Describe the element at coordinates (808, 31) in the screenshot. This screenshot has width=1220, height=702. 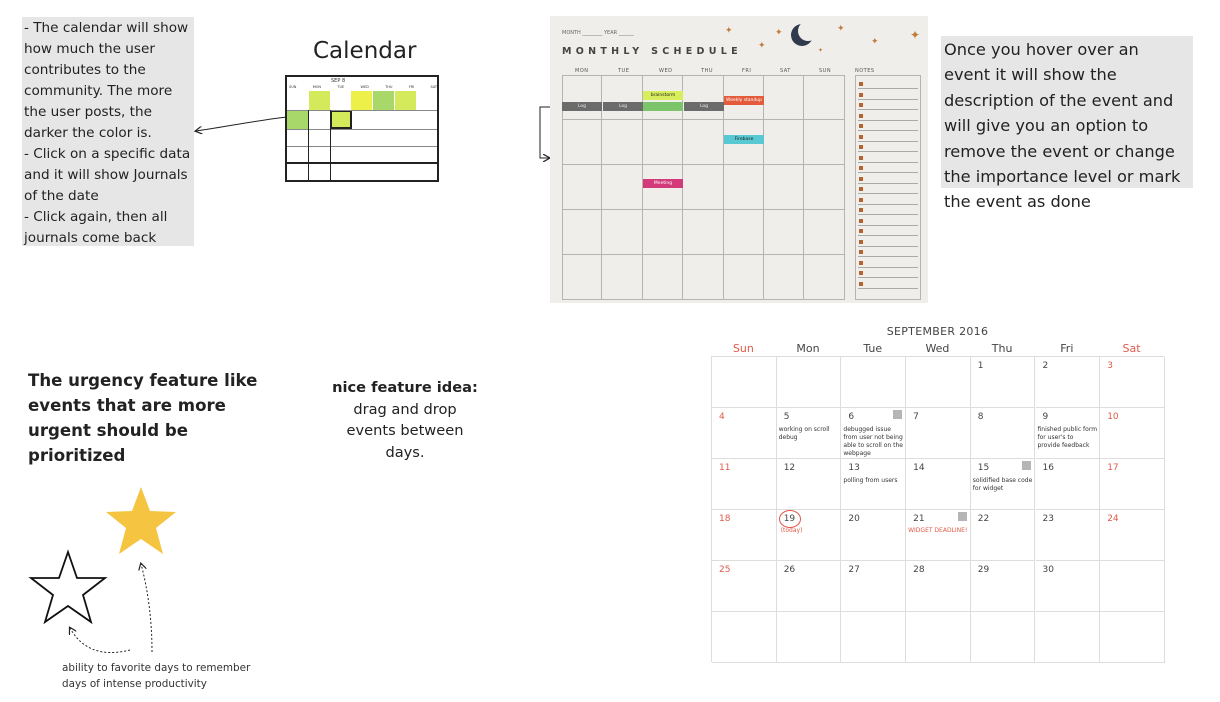
I see `moon-cutout` at that location.